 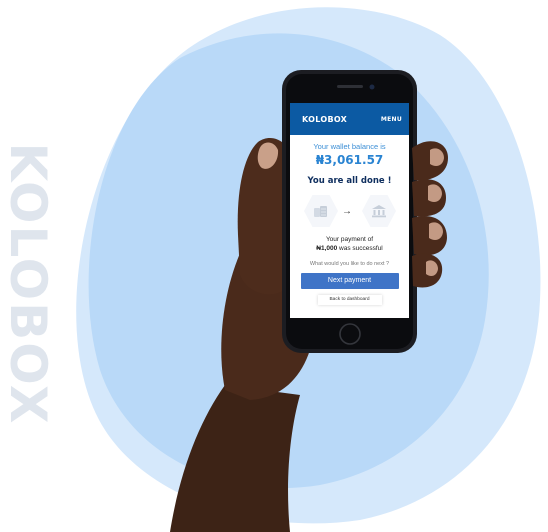 What do you see at coordinates (349, 300) in the screenshot?
I see `back-to-dashboard-button: Back to dashboard` at bounding box center [349, 300].